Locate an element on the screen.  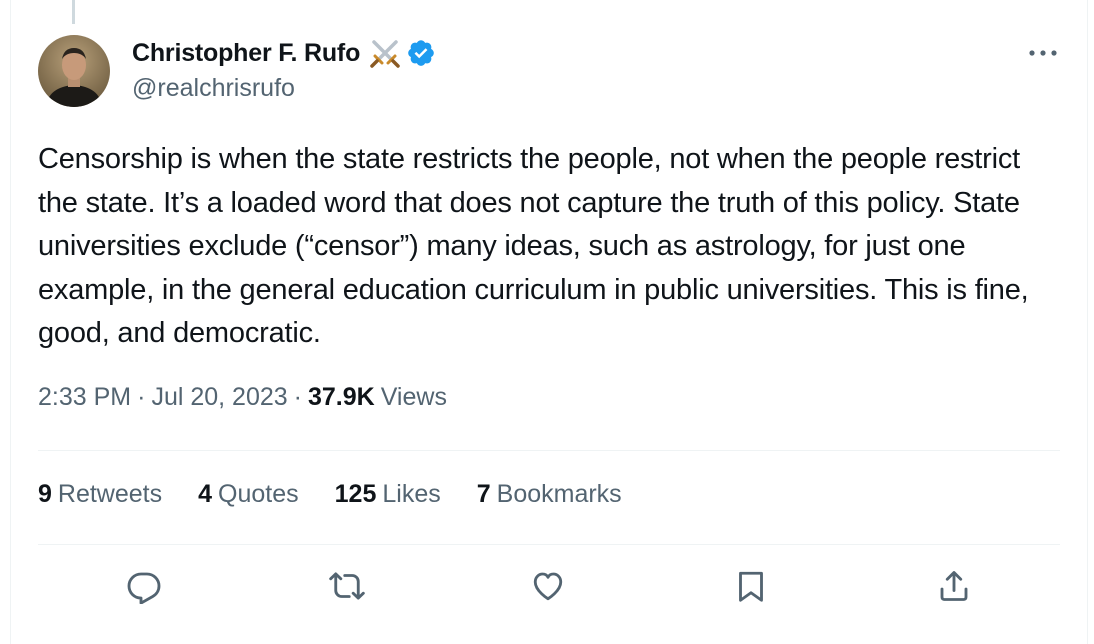
share-icon is located at coordinates (954, 586).